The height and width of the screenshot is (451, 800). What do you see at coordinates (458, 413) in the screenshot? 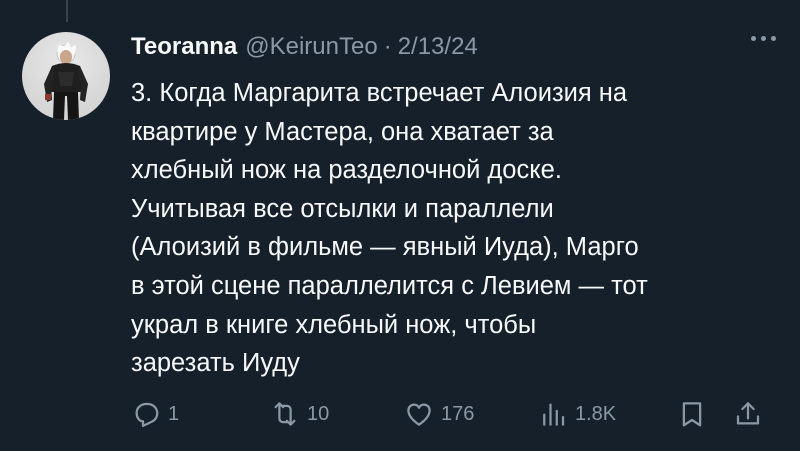
I see `like-count: 176` at bounding box center [458, 413].